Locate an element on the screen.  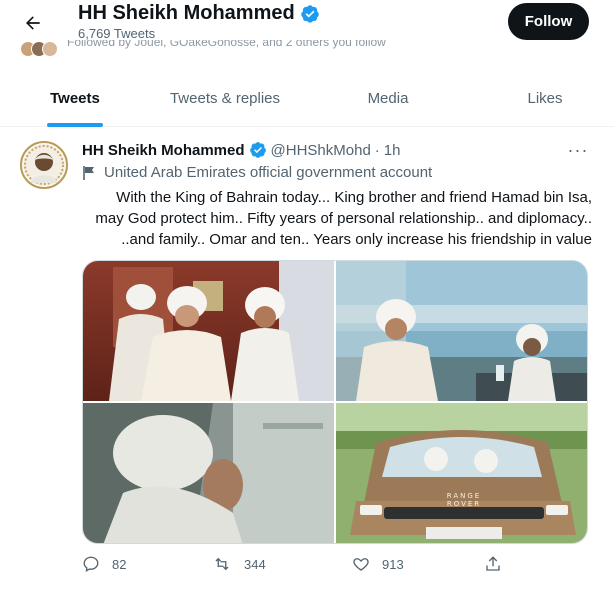
retweet-button: 344 is located at coordinates (239, 564).